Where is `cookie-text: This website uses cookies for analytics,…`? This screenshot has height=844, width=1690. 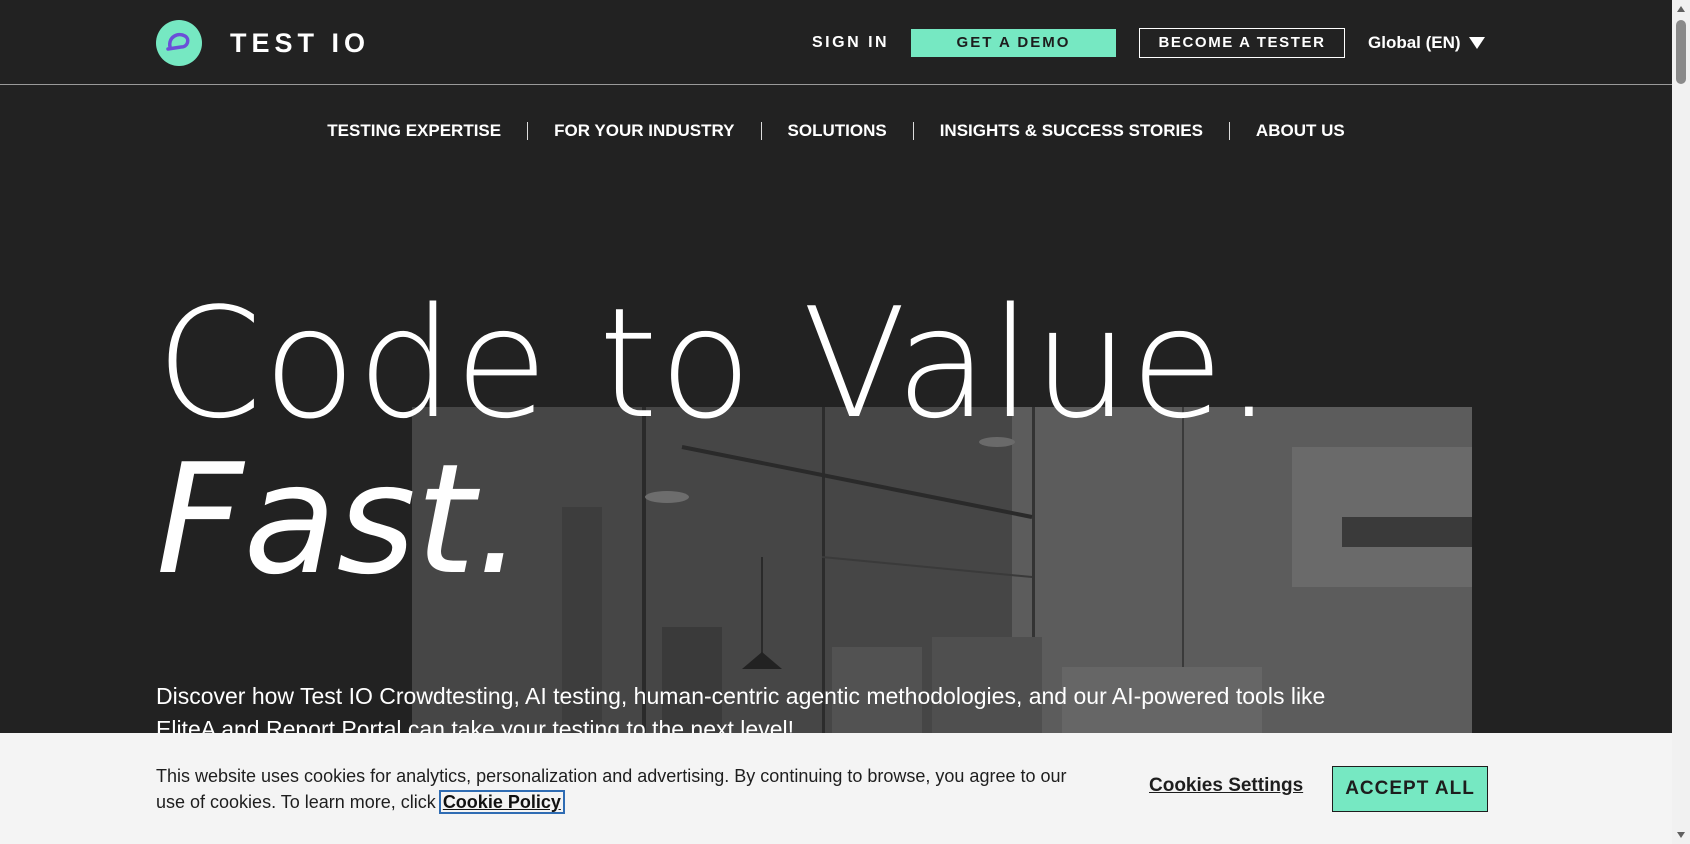
cookie-text: This website uses cookies for analytics,… is located at coordinates (626, 789).